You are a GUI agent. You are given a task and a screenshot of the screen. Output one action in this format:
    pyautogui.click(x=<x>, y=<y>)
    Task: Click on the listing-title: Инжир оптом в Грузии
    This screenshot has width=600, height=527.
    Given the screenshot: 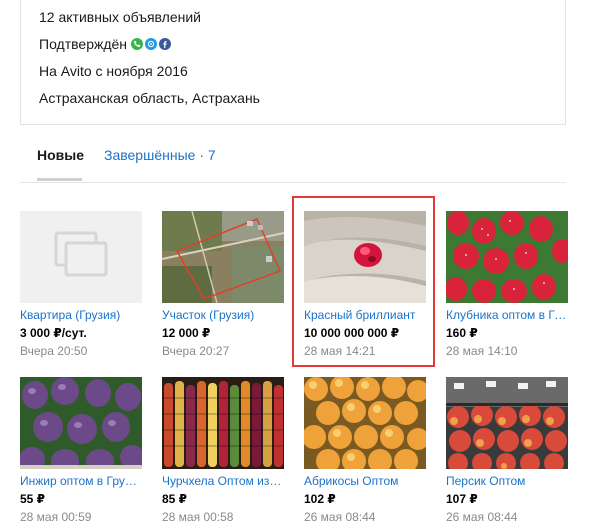 What is the action you would take?
    pyautogui.click(x=81, y=481)
    